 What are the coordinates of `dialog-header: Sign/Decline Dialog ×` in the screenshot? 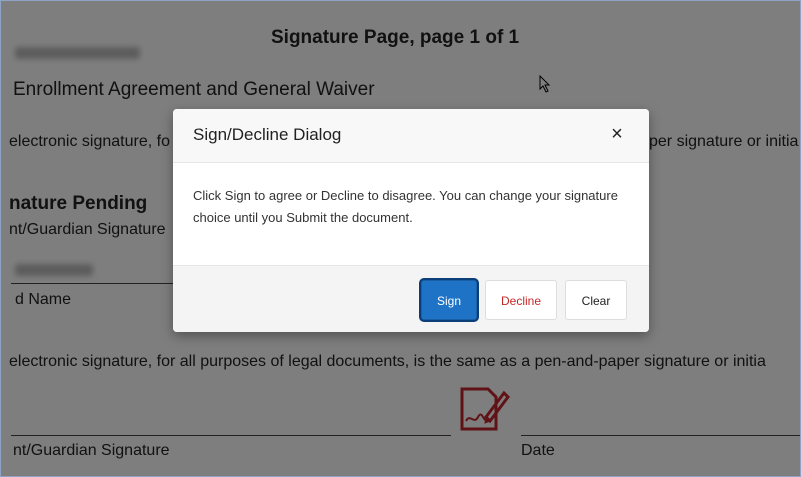 It's located at (411, 136).